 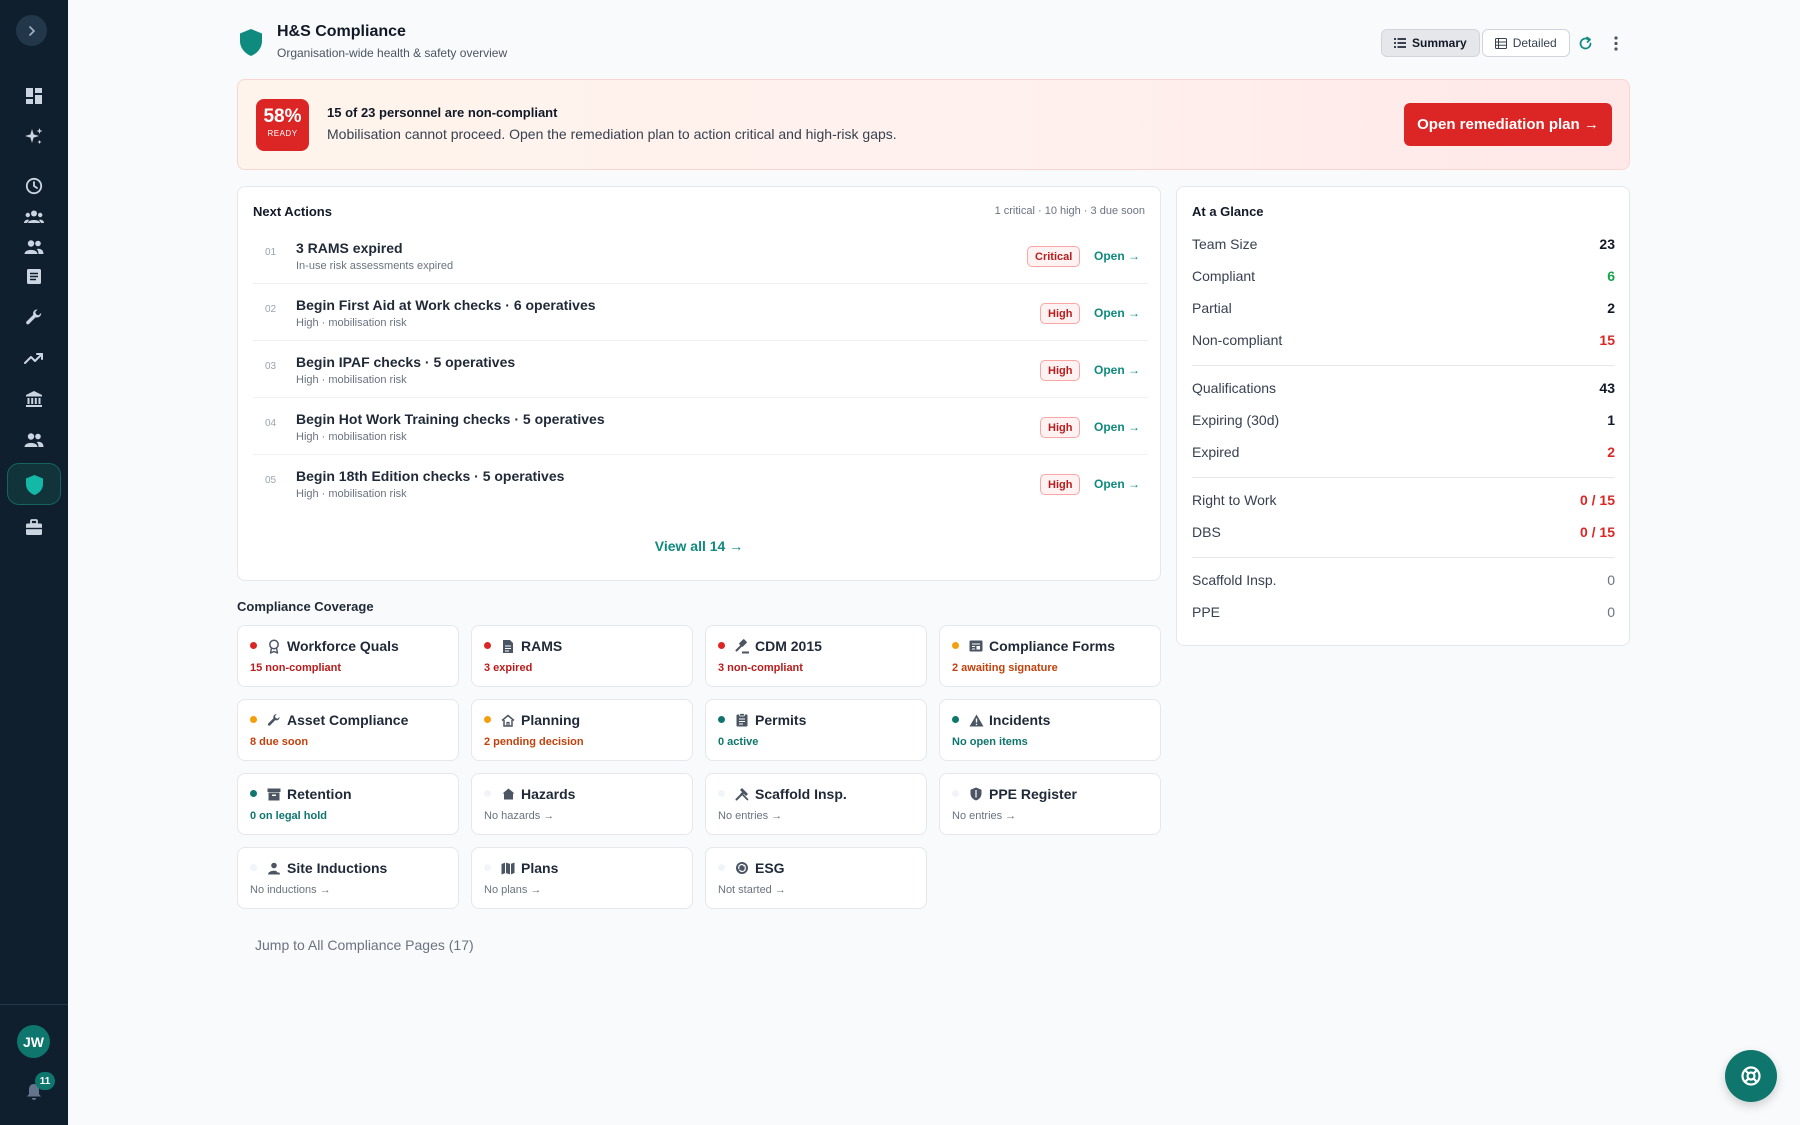 I want to click on detailed-view-button: Detailed, so click(x=1525, y=43).